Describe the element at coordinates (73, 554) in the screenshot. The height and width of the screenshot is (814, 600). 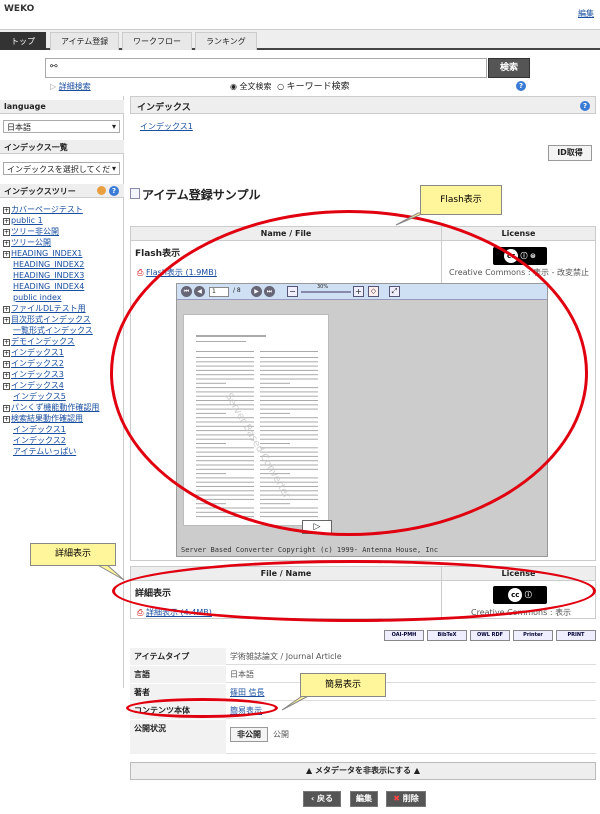
I see `detail-callout: 詳細表示` at that location.